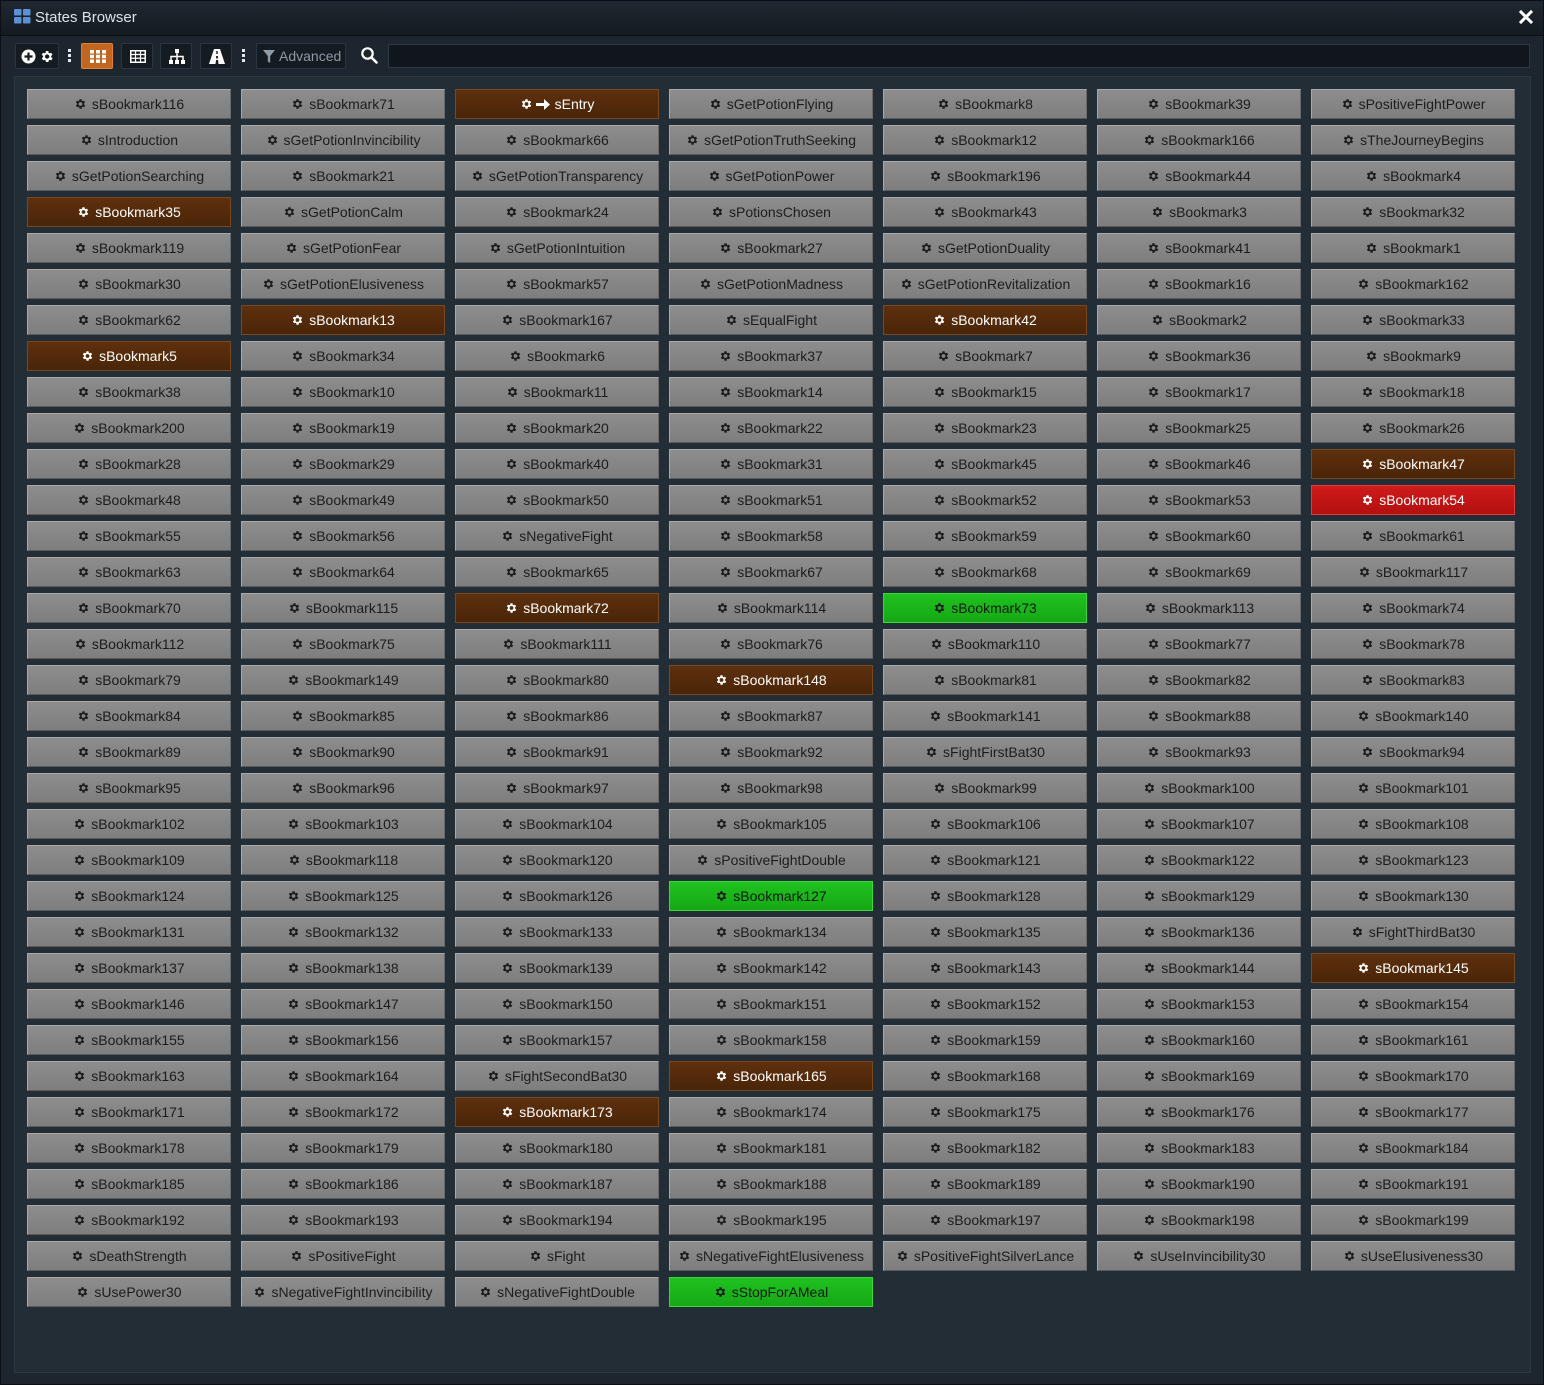 The width and height of the screenshot is (1544, 1385). What do you see at coordinates (1413, 1112) in the screenshot?
I see `state-tile: sBookmark177` at bounding box center [1413, 1112].